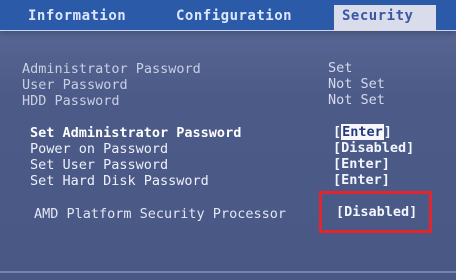 This screenshot has height=280, width=456. What do you see at coordinates (135, 133) in the screenshot?
I see `set-admin-password-item: Set Administrator Password` at bounding box center [135, 133].